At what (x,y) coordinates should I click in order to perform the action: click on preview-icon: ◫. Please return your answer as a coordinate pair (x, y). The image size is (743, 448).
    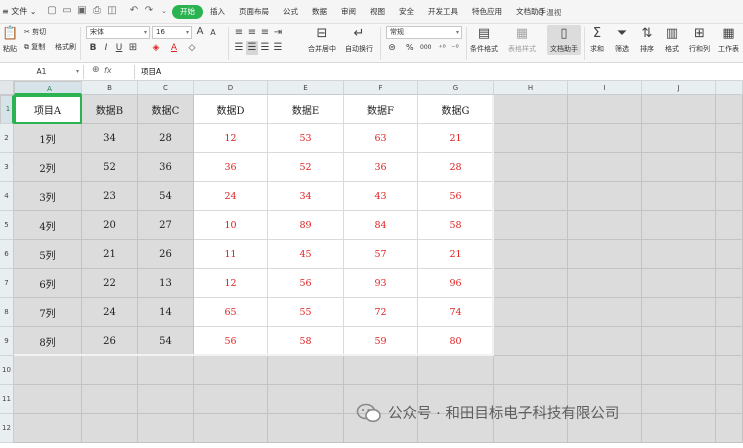
    Looking at the image, I should click on (112, 11).